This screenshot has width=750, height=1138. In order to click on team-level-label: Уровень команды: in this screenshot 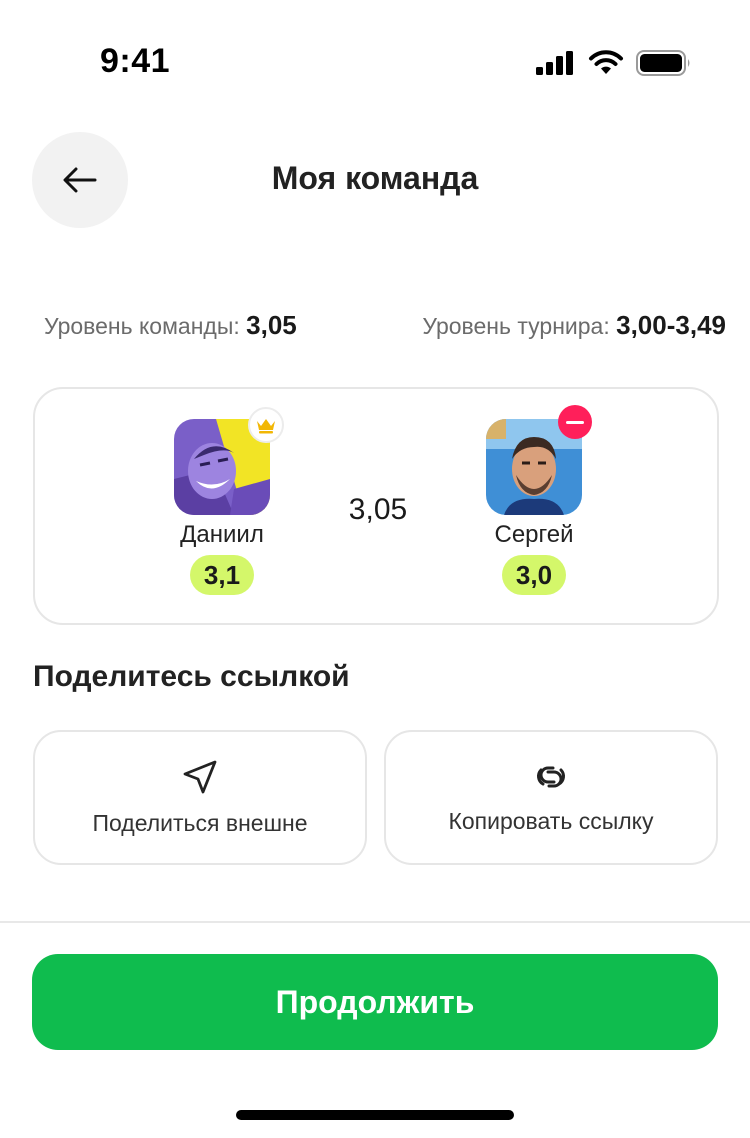, I will do `click(142, 326)`.